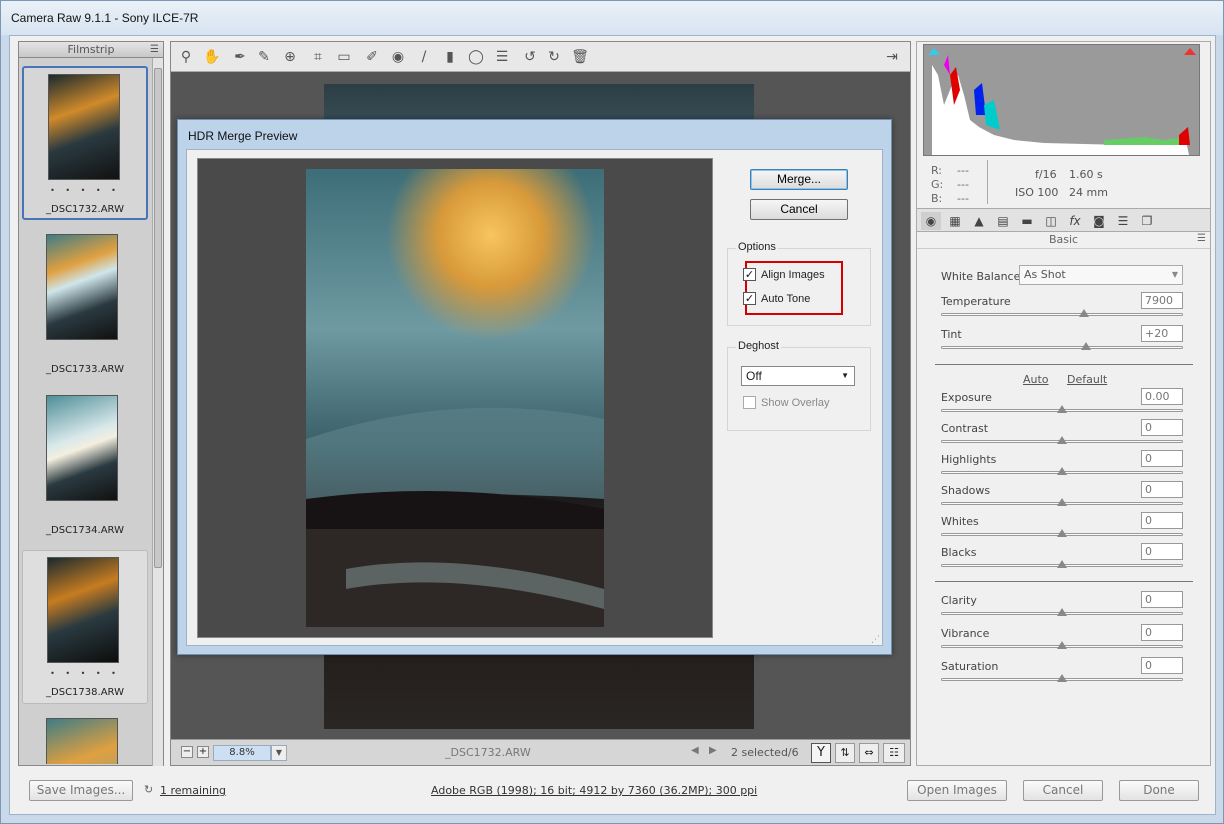 The image size is (1224, 824). Describe the element at coordinates (798, 376) in the screenshot. I see `deghost-select: Off ▼` at that location.